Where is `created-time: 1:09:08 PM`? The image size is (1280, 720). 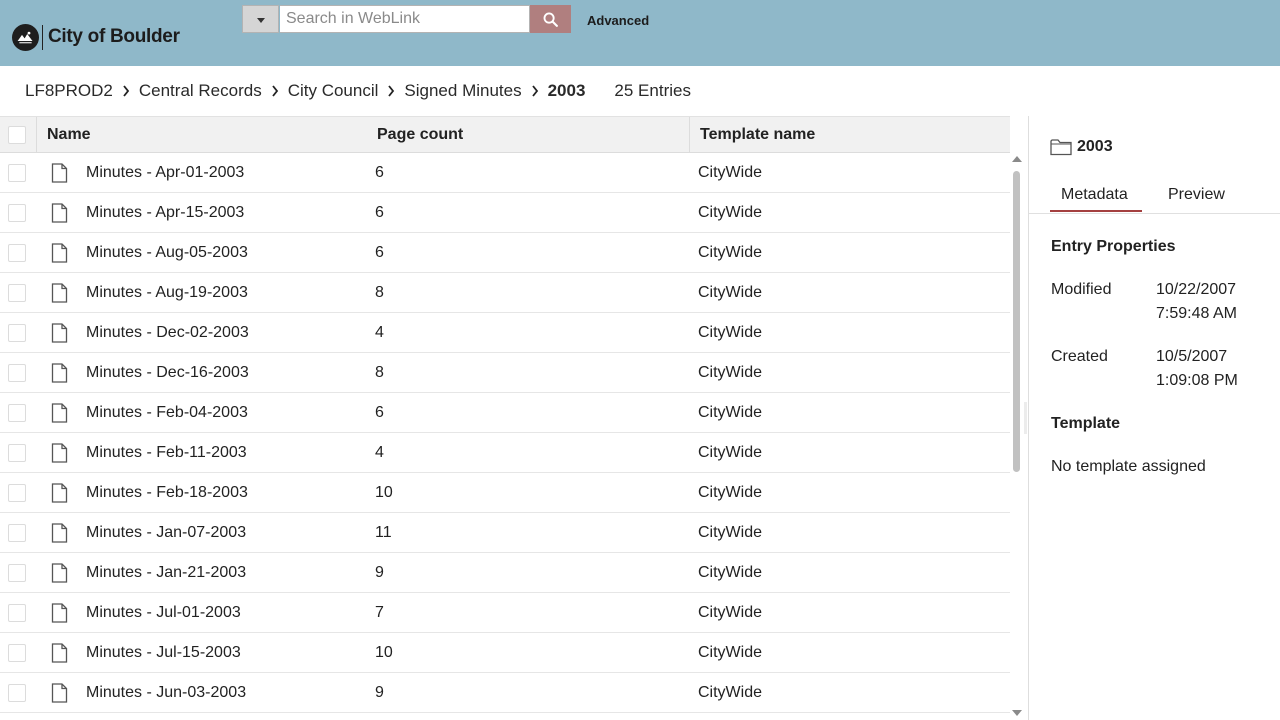
created-time: 1:09:08 PM is located at coordinates (1197, 380).